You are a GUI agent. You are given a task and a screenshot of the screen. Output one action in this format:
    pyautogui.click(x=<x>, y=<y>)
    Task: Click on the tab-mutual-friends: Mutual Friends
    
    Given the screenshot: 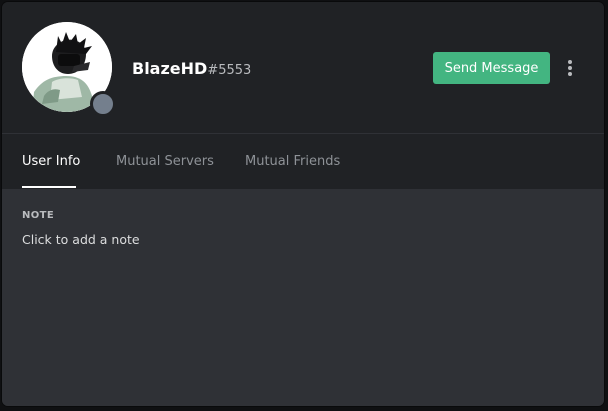 What is the action you would take?
    pyautogui.click(x=292, y=161)
    